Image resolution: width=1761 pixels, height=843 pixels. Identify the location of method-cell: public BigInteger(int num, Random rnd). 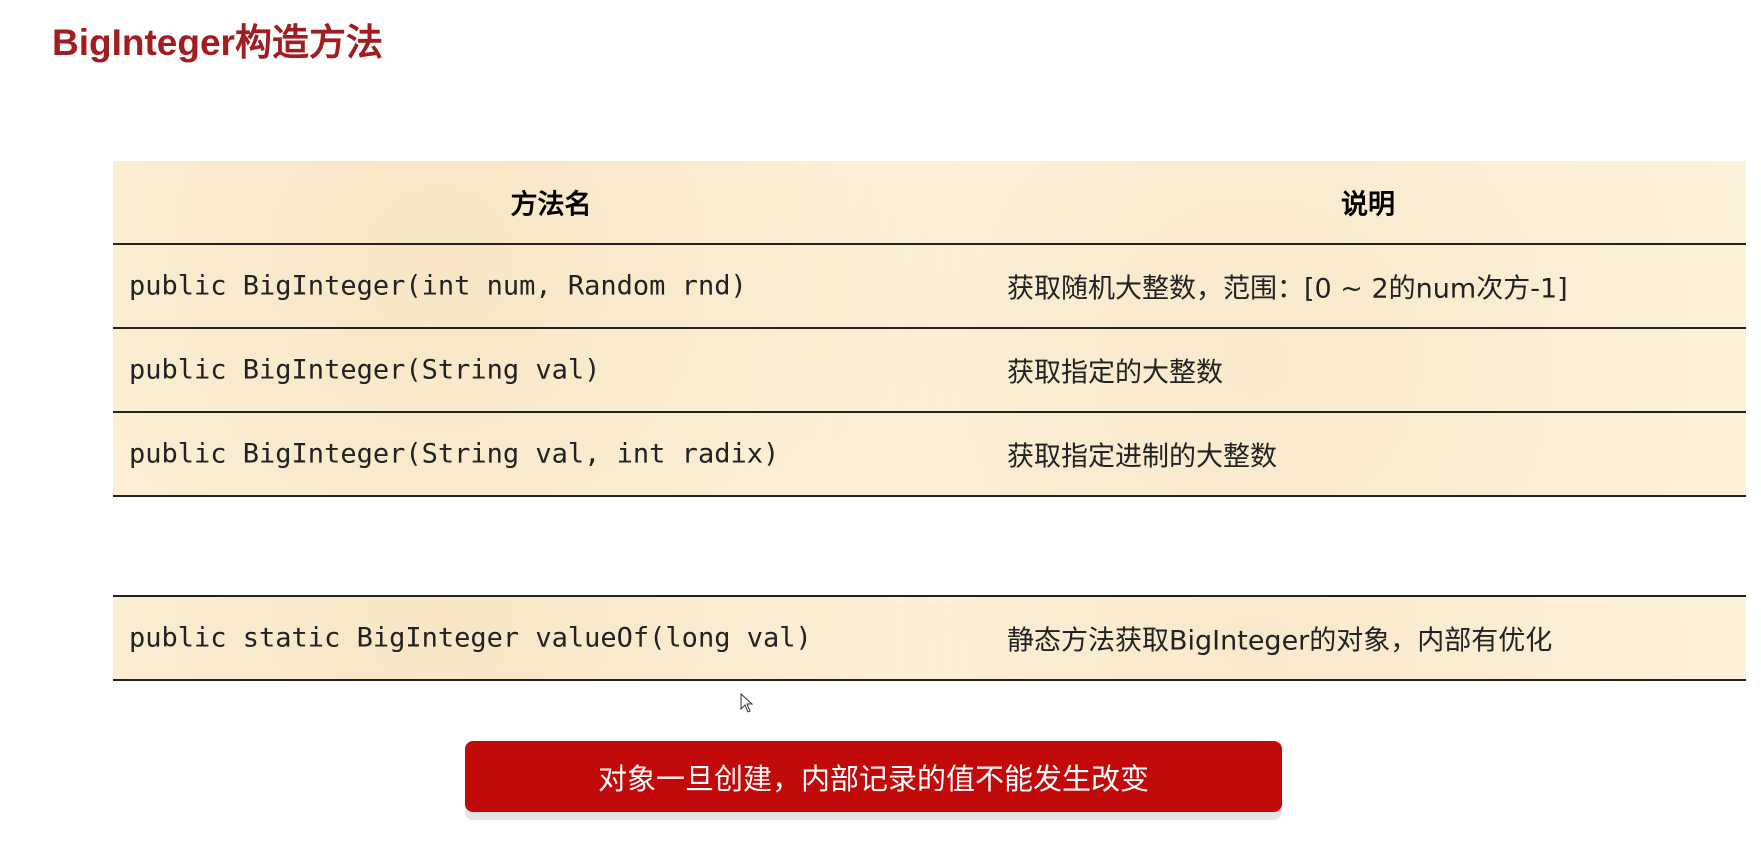
(438, 286).